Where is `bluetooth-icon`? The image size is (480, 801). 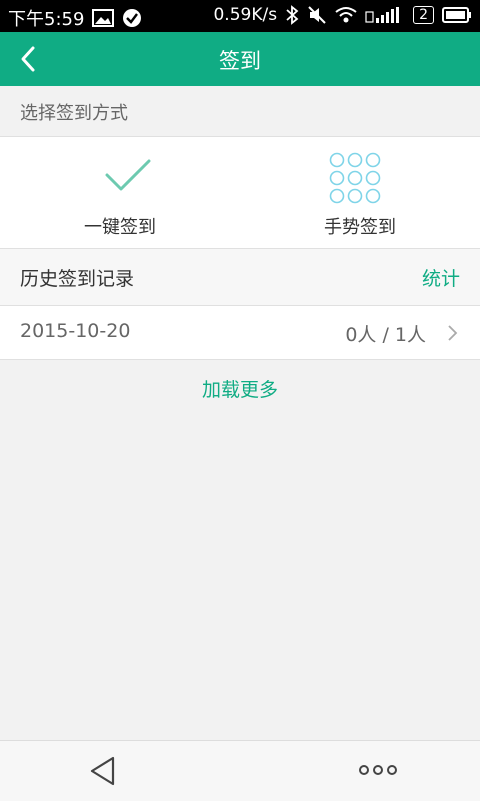
bluetooth-icon is located at coordinates (292, 15).